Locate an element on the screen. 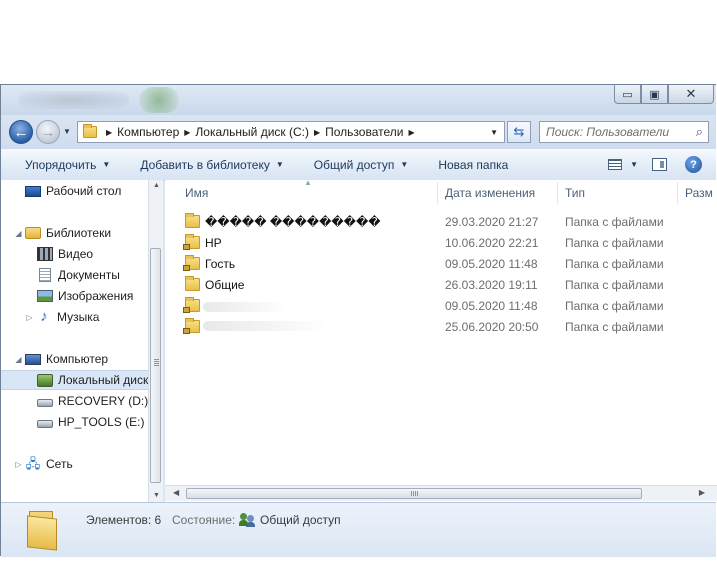  back-button: ← is located at coordinates (21, 132).